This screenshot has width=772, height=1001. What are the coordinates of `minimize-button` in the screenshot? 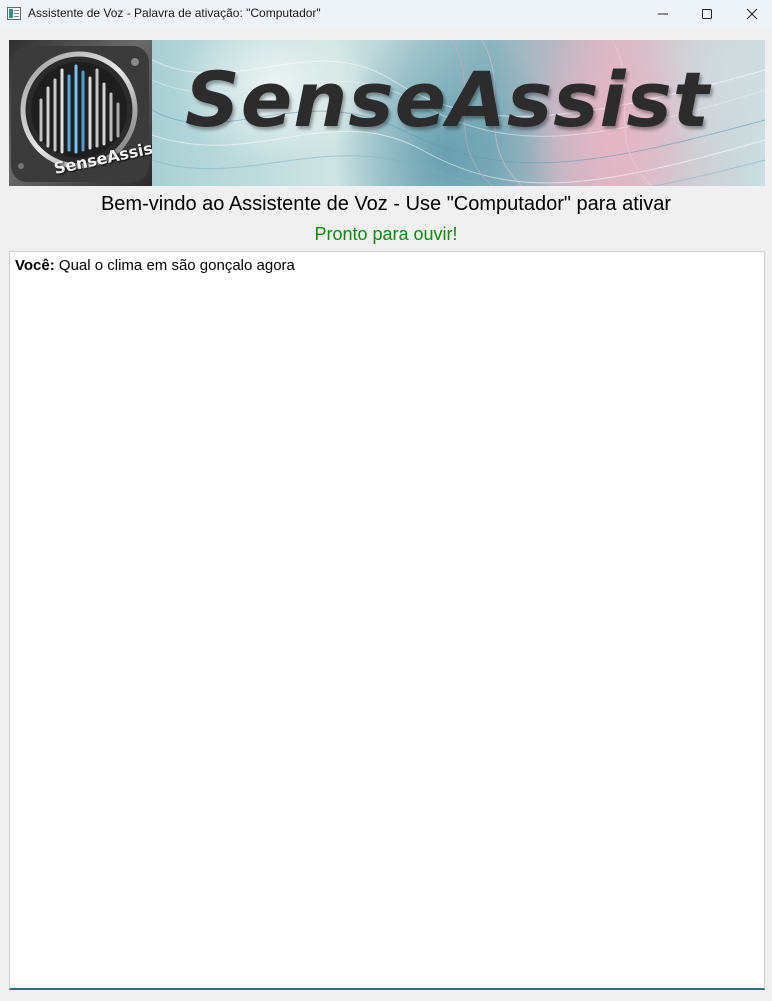 It's located at (663, 14).